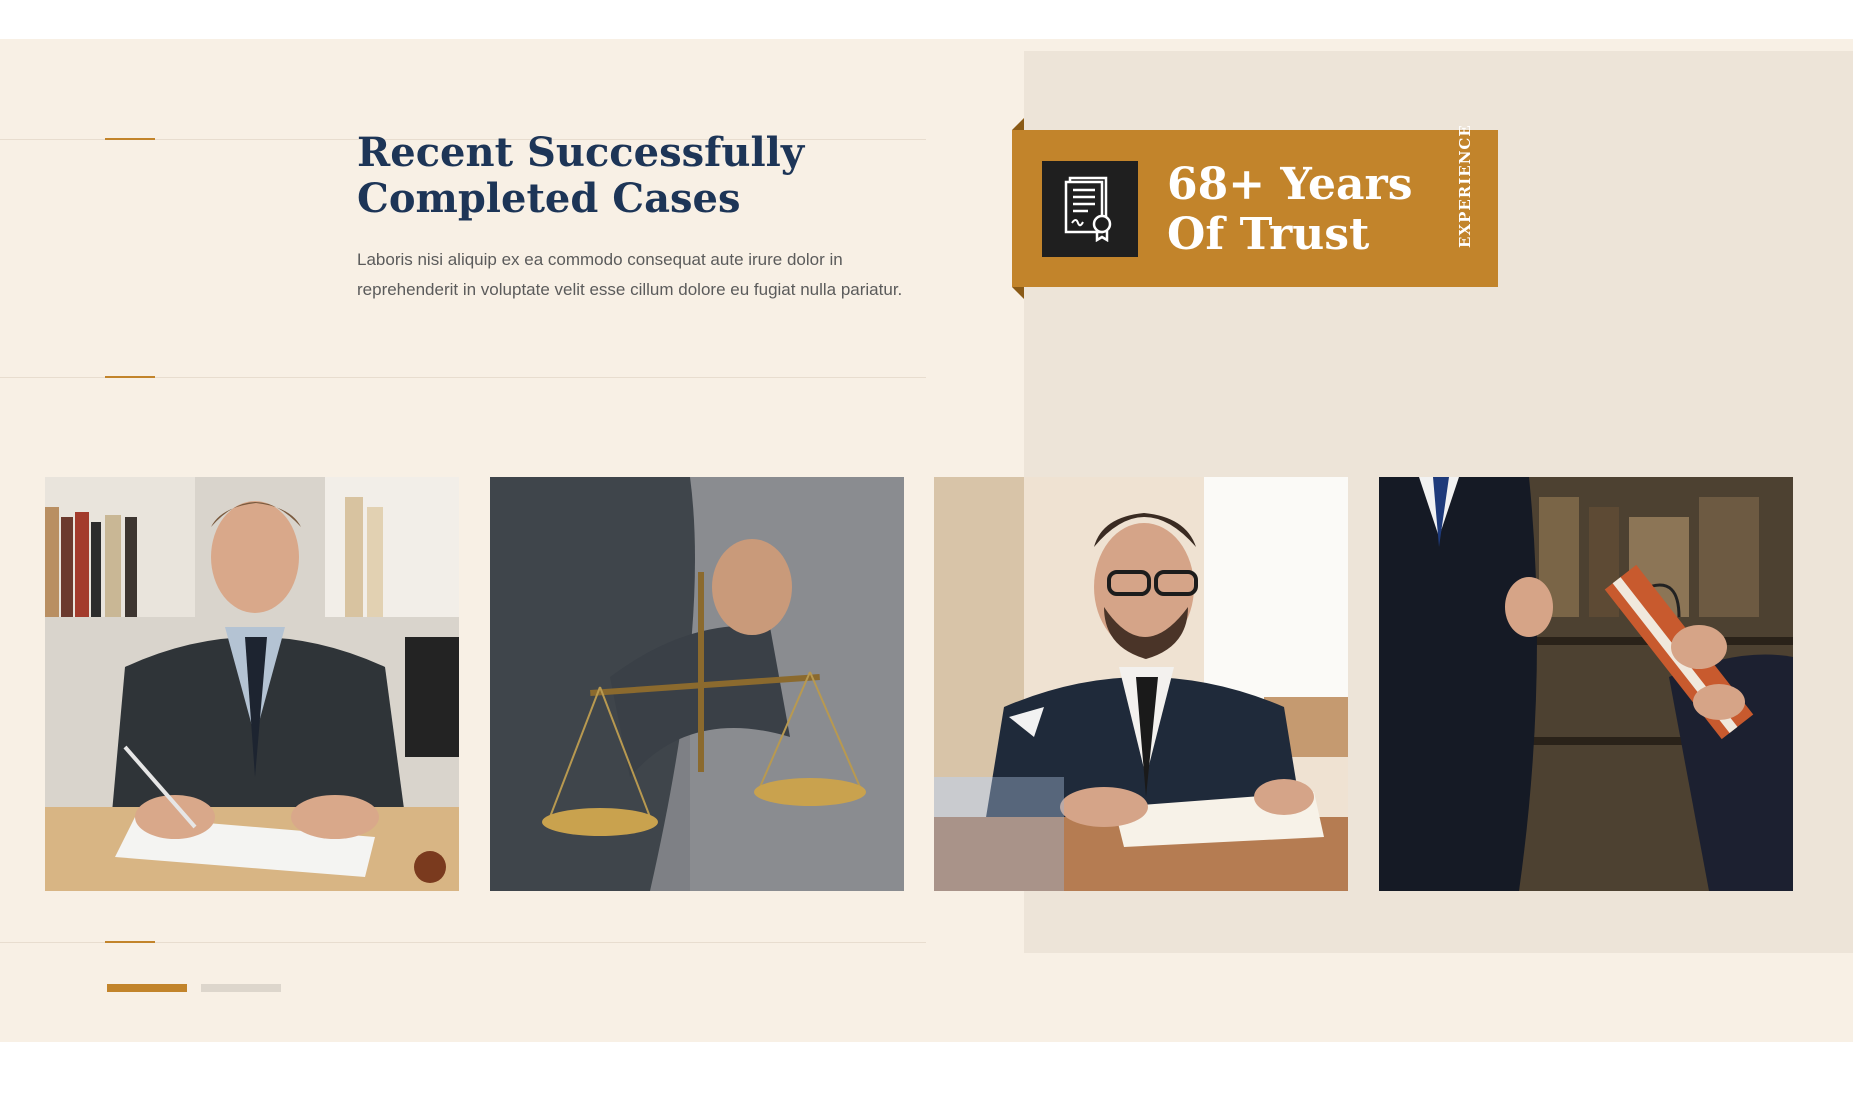 Image resolution: width=1853 pixels, height=1118 pixels. I want to click on lawyer-writing-notebook-image, so click(1141, 684).